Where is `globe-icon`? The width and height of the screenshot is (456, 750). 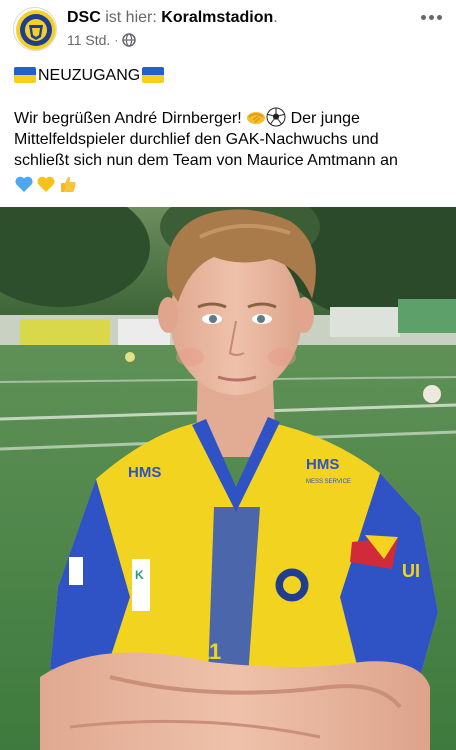
globe-icon is located at coordinates (129, 40).